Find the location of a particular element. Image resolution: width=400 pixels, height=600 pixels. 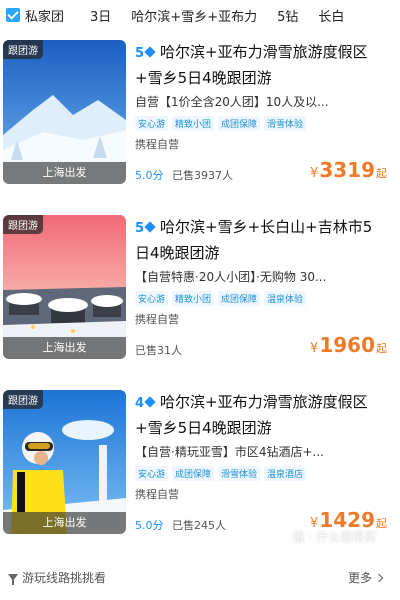

filter-label: 私家团 is located at coordinates (45, 17).